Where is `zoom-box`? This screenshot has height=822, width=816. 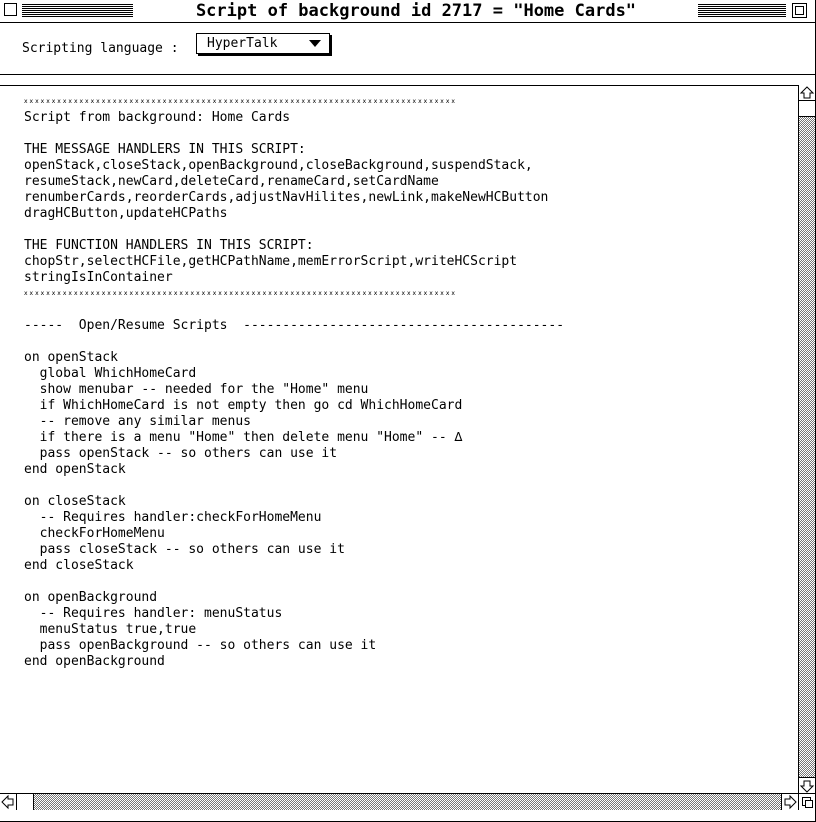
zoom-box is located at coordinates (799, 10).